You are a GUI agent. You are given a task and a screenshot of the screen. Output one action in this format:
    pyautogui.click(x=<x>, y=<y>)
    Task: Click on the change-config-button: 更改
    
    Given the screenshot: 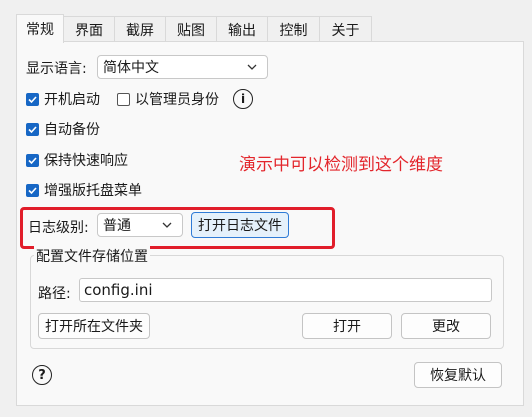 What is the action you would take?
    pyautogui.click(x=446, y=326)
    